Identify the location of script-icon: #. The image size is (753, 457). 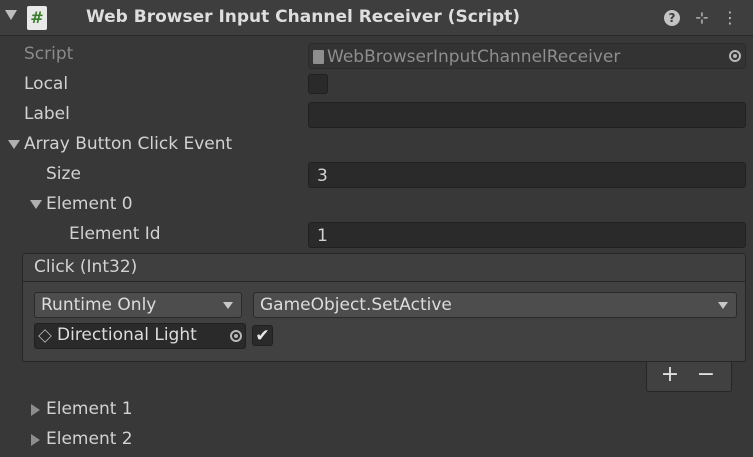
(37, 18).